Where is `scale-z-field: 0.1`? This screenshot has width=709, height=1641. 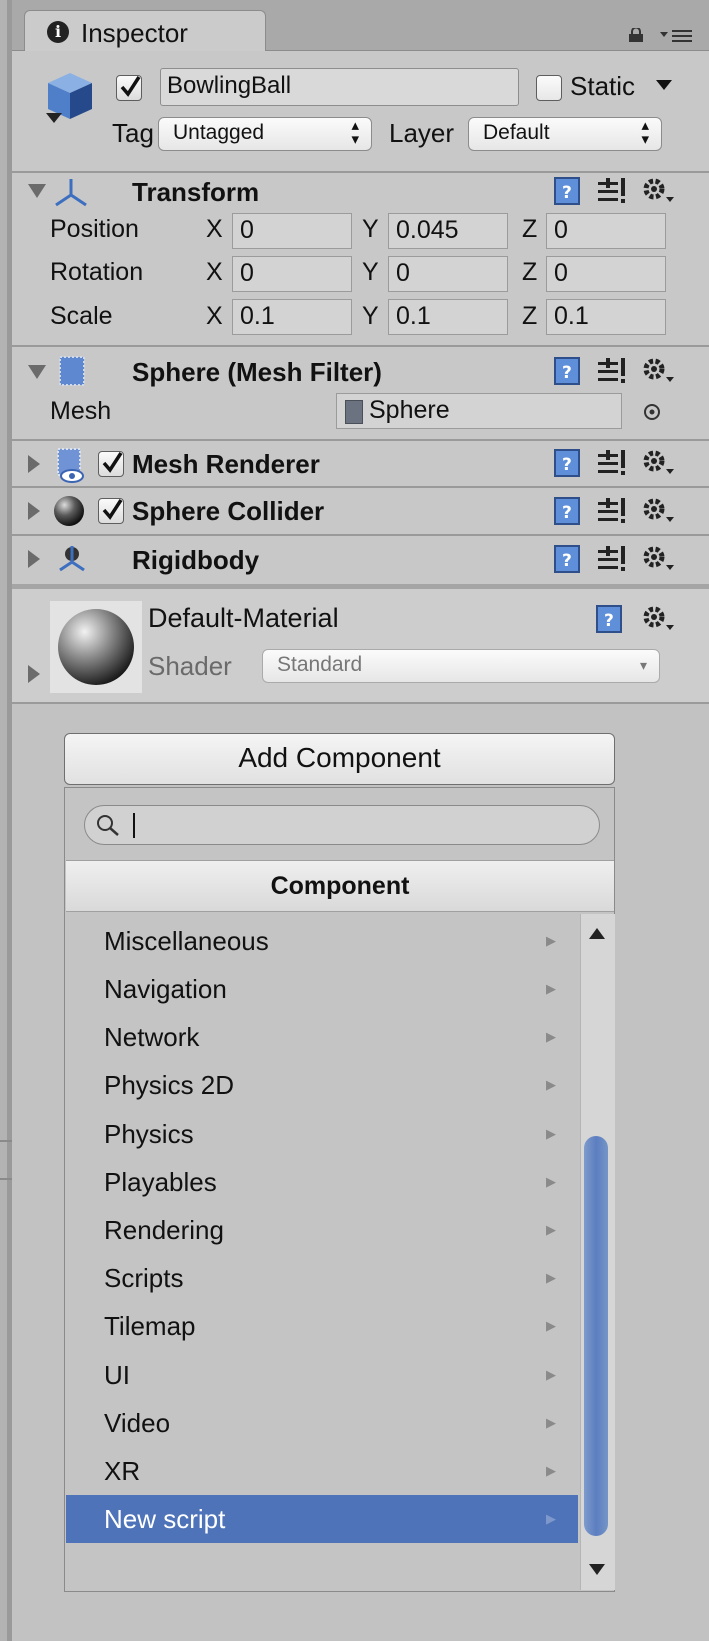
scale-z-field: 0.1 is located at coordinates (606, 317).